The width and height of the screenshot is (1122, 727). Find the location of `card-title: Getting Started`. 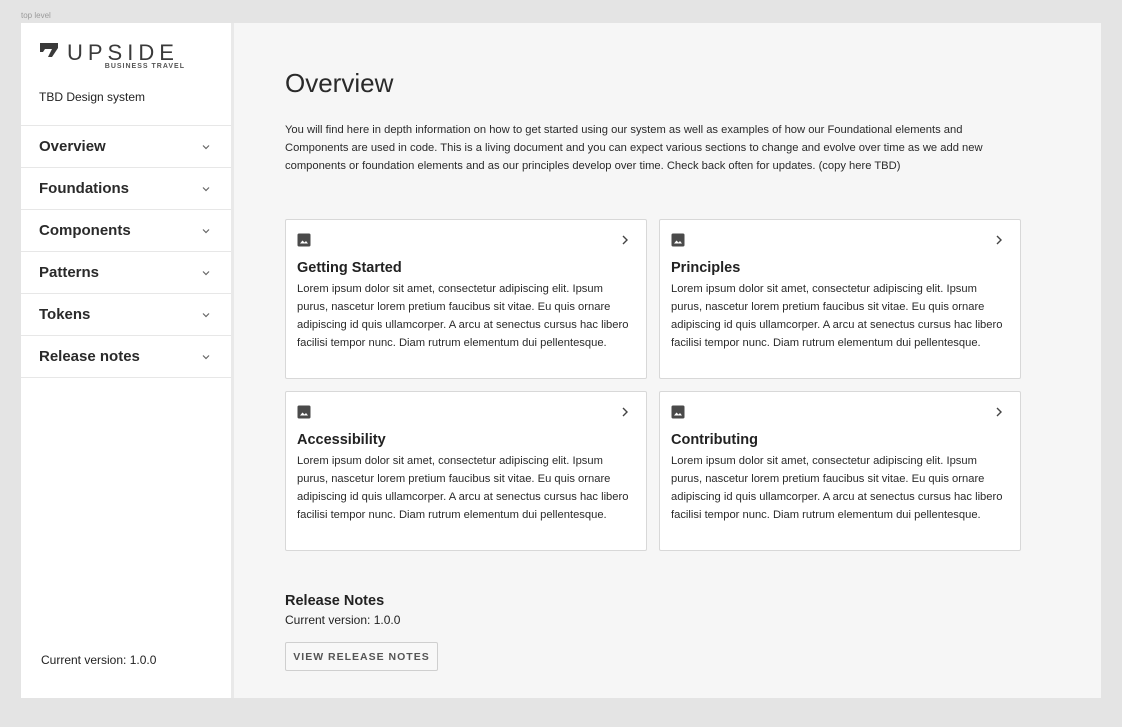

card-title: Getting Started is located at coordinates (349, 268).